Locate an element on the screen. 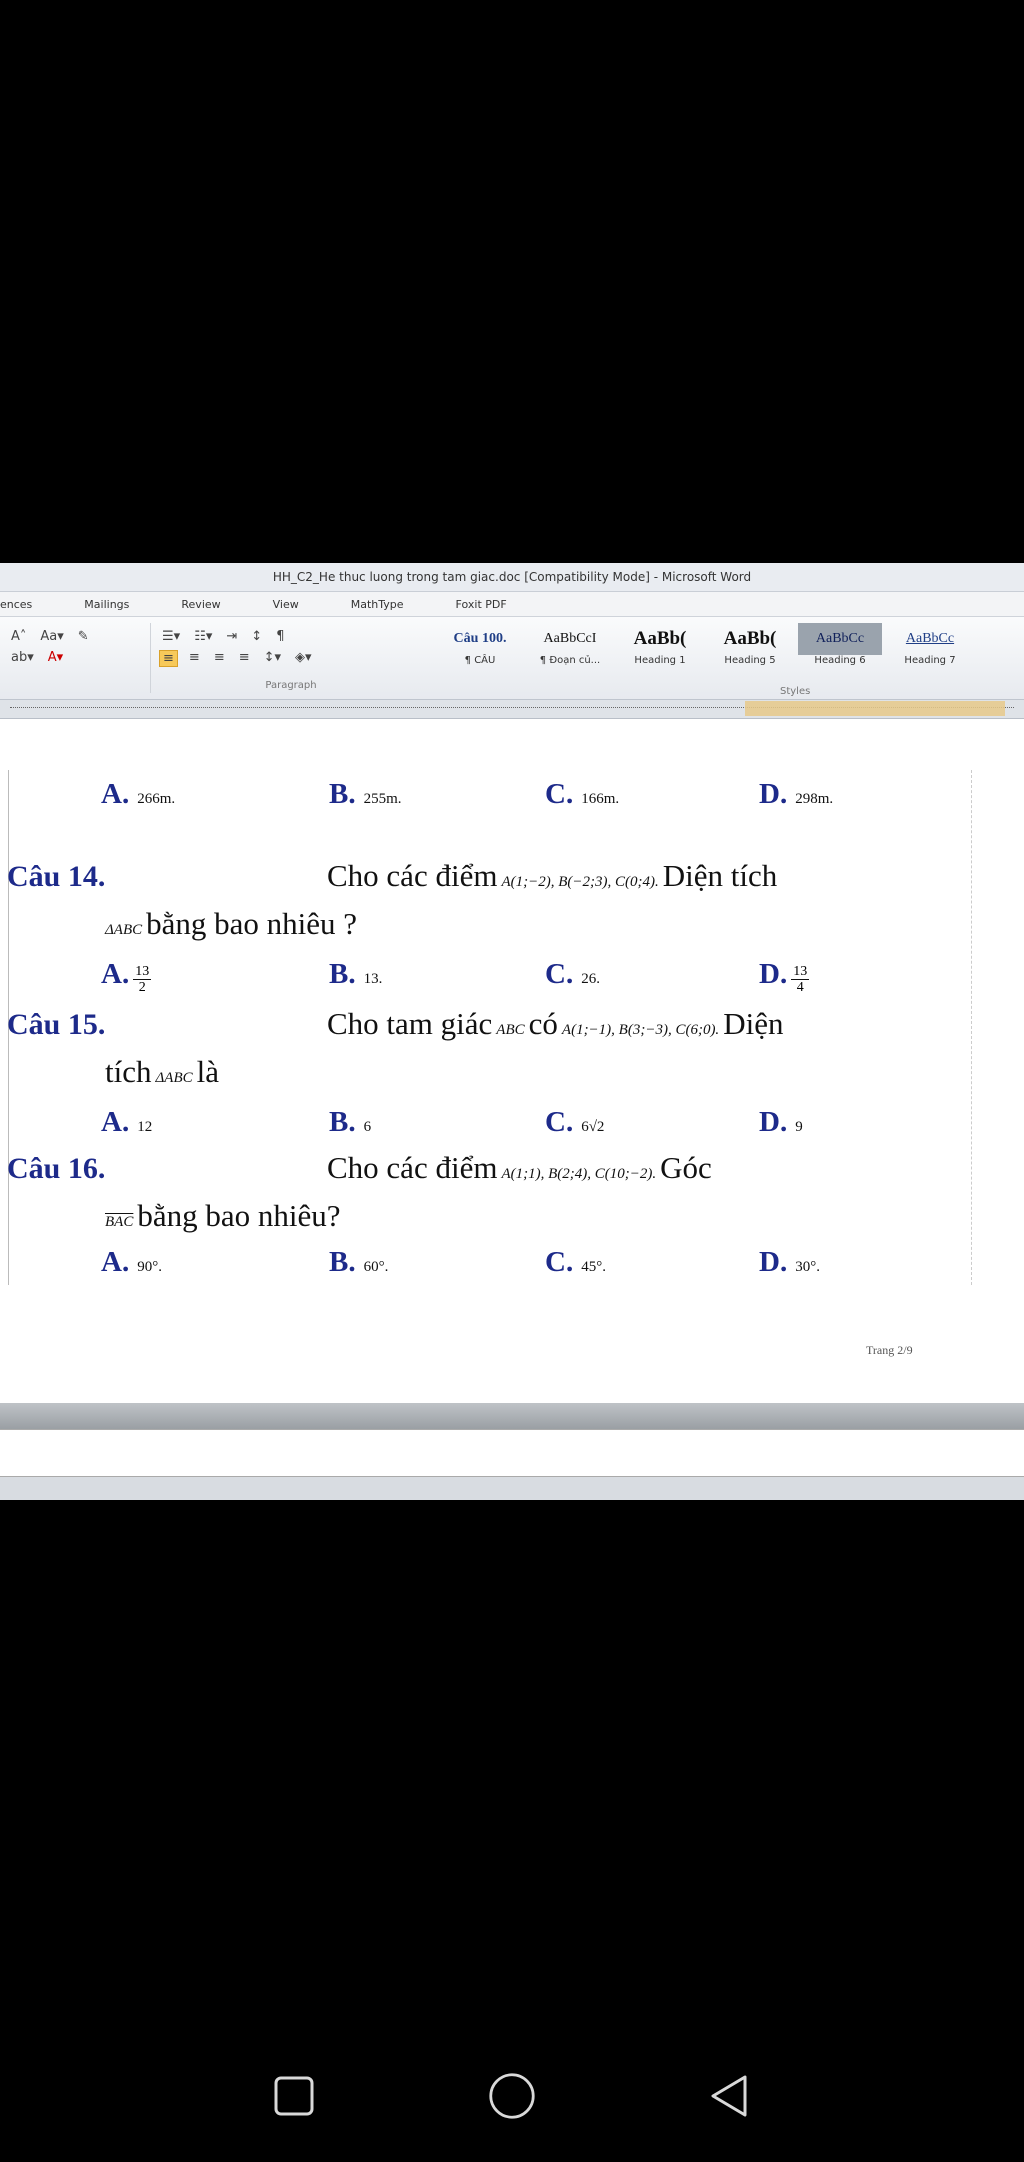  tab-foxit-pdf: Foxit PDF is located at coordinates (481, 604).